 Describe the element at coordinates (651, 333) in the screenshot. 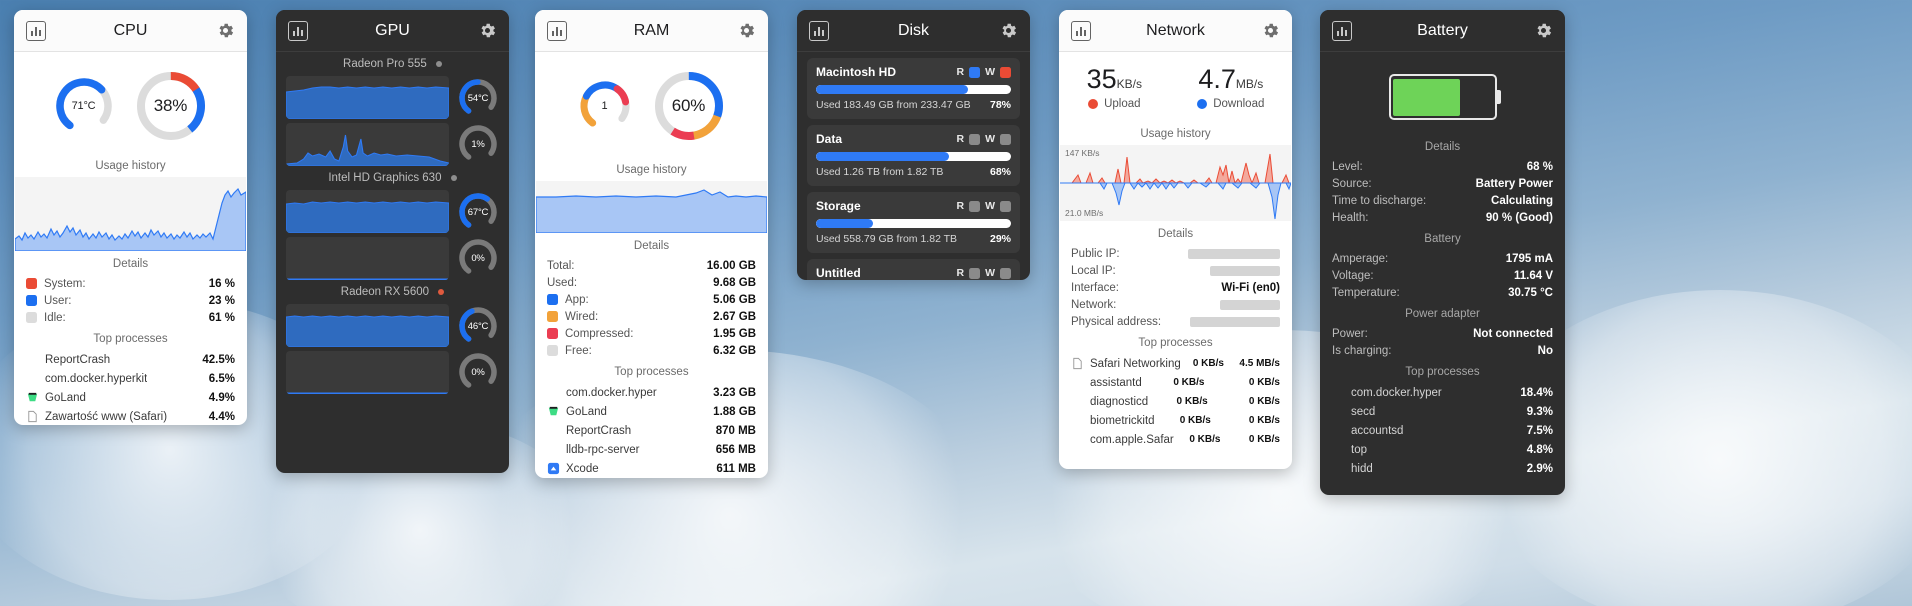

I see `ram-detail-row: Compressed: 1.95 GB` at that location.